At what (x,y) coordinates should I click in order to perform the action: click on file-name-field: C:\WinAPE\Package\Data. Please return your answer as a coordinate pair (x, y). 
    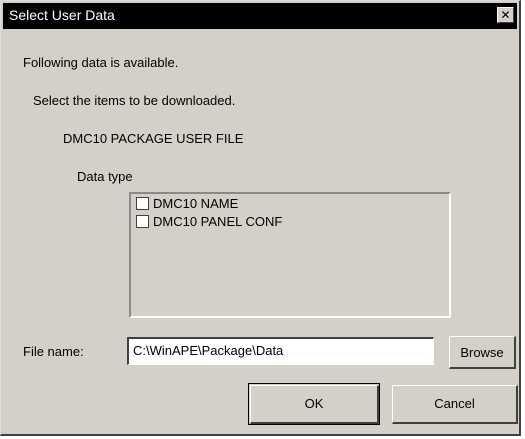
    Looking at the image, I should click on (280, 351).